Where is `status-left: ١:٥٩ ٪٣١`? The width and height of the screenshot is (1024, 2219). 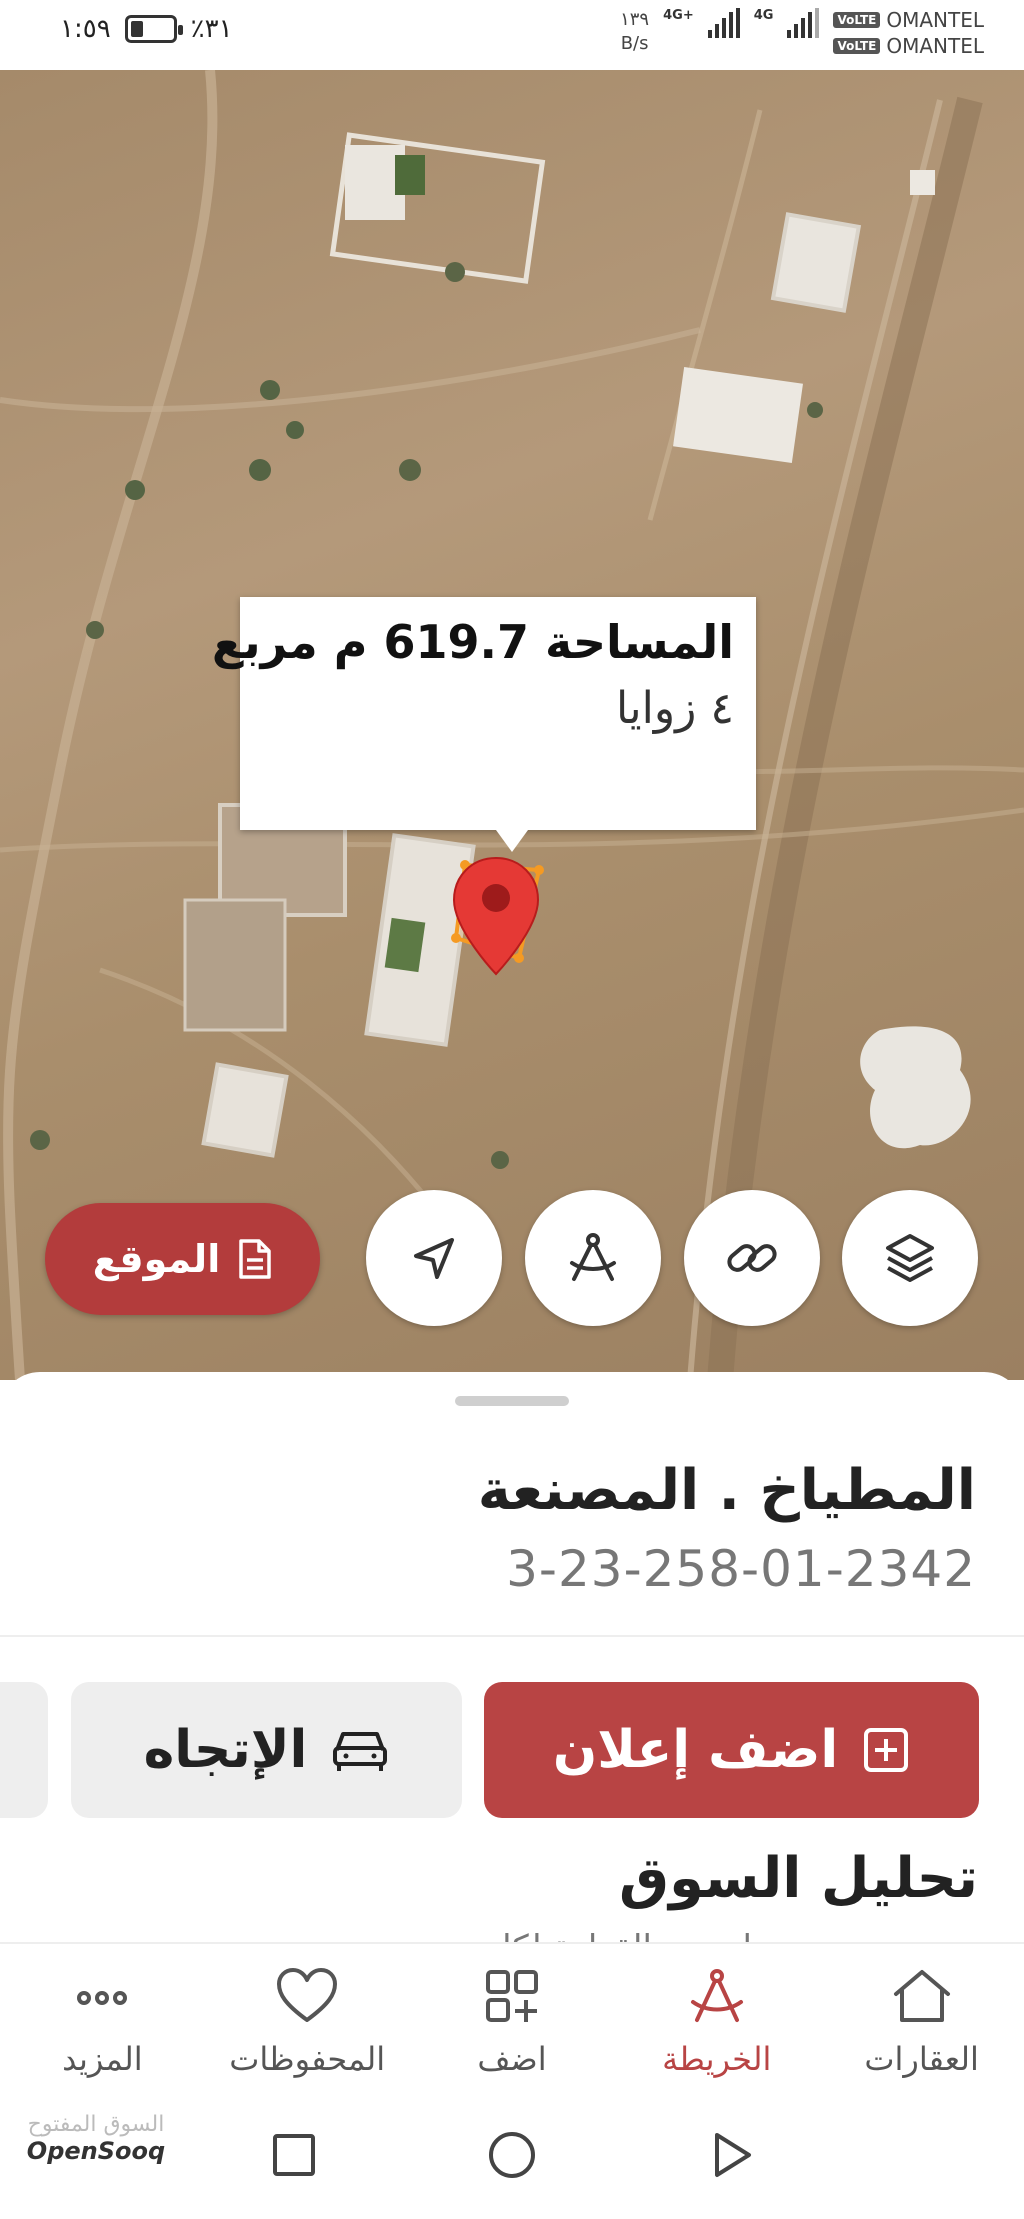
status-left: ١:٥٩ ٪٣١ is located at coordinates (146, 29).